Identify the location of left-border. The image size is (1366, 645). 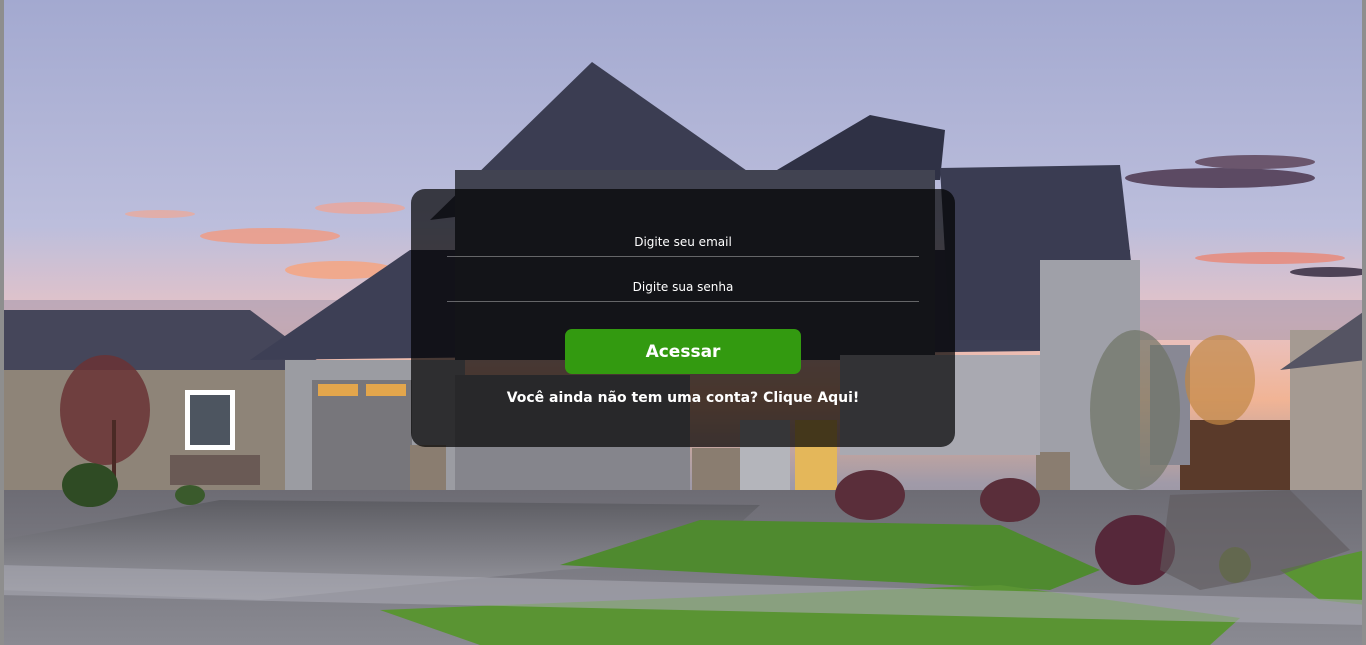
(2, 322).